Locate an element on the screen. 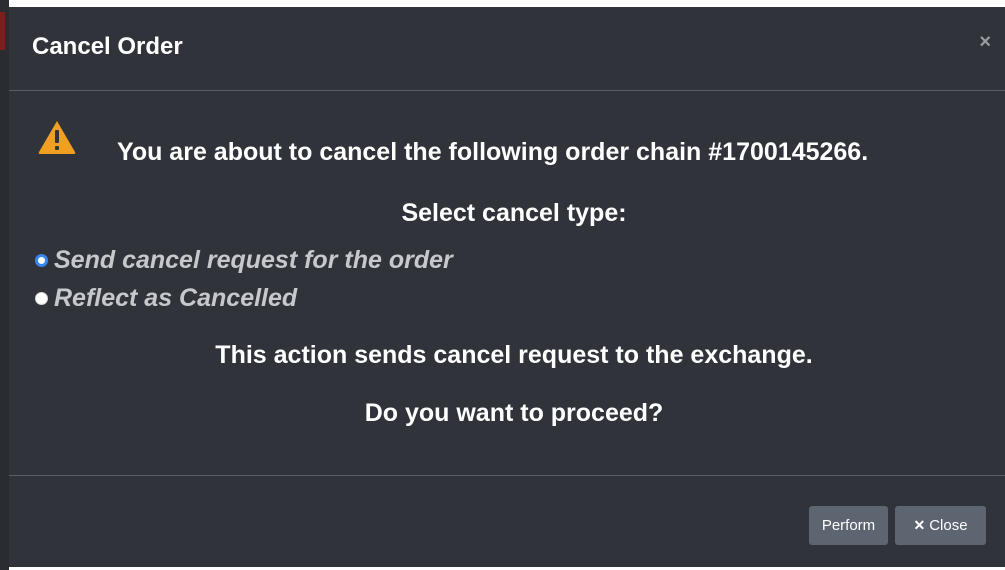  proceed-question: Do you want to proceed? is located at coordinates (514, 413).